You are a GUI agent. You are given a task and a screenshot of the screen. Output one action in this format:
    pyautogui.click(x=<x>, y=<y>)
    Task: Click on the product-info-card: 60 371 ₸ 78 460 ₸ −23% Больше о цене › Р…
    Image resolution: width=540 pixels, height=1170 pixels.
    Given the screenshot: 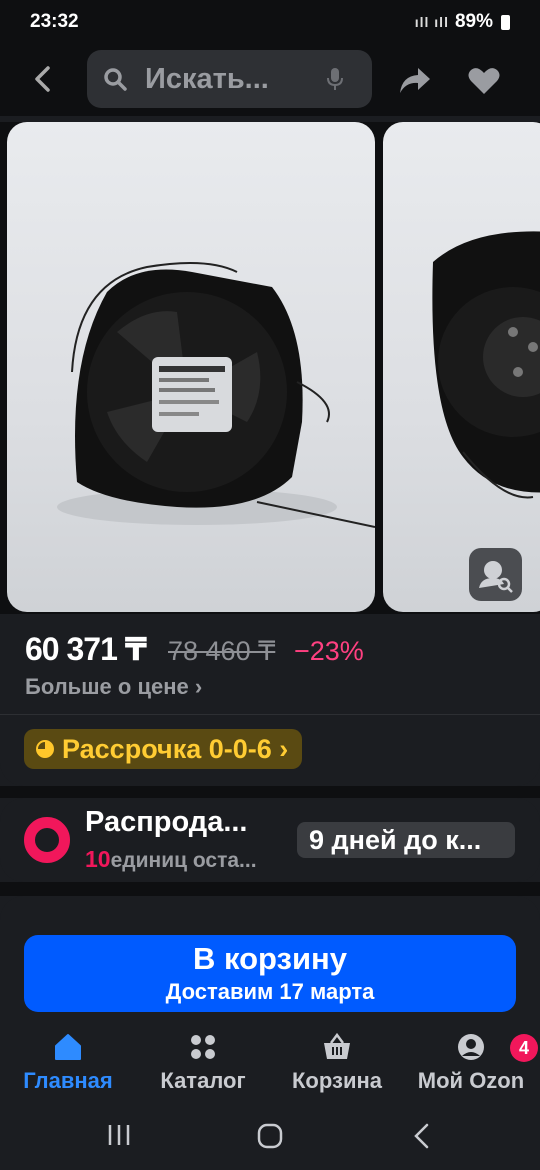 What is the action you would take?
    pyautogui.click(x=270, y=700)
    